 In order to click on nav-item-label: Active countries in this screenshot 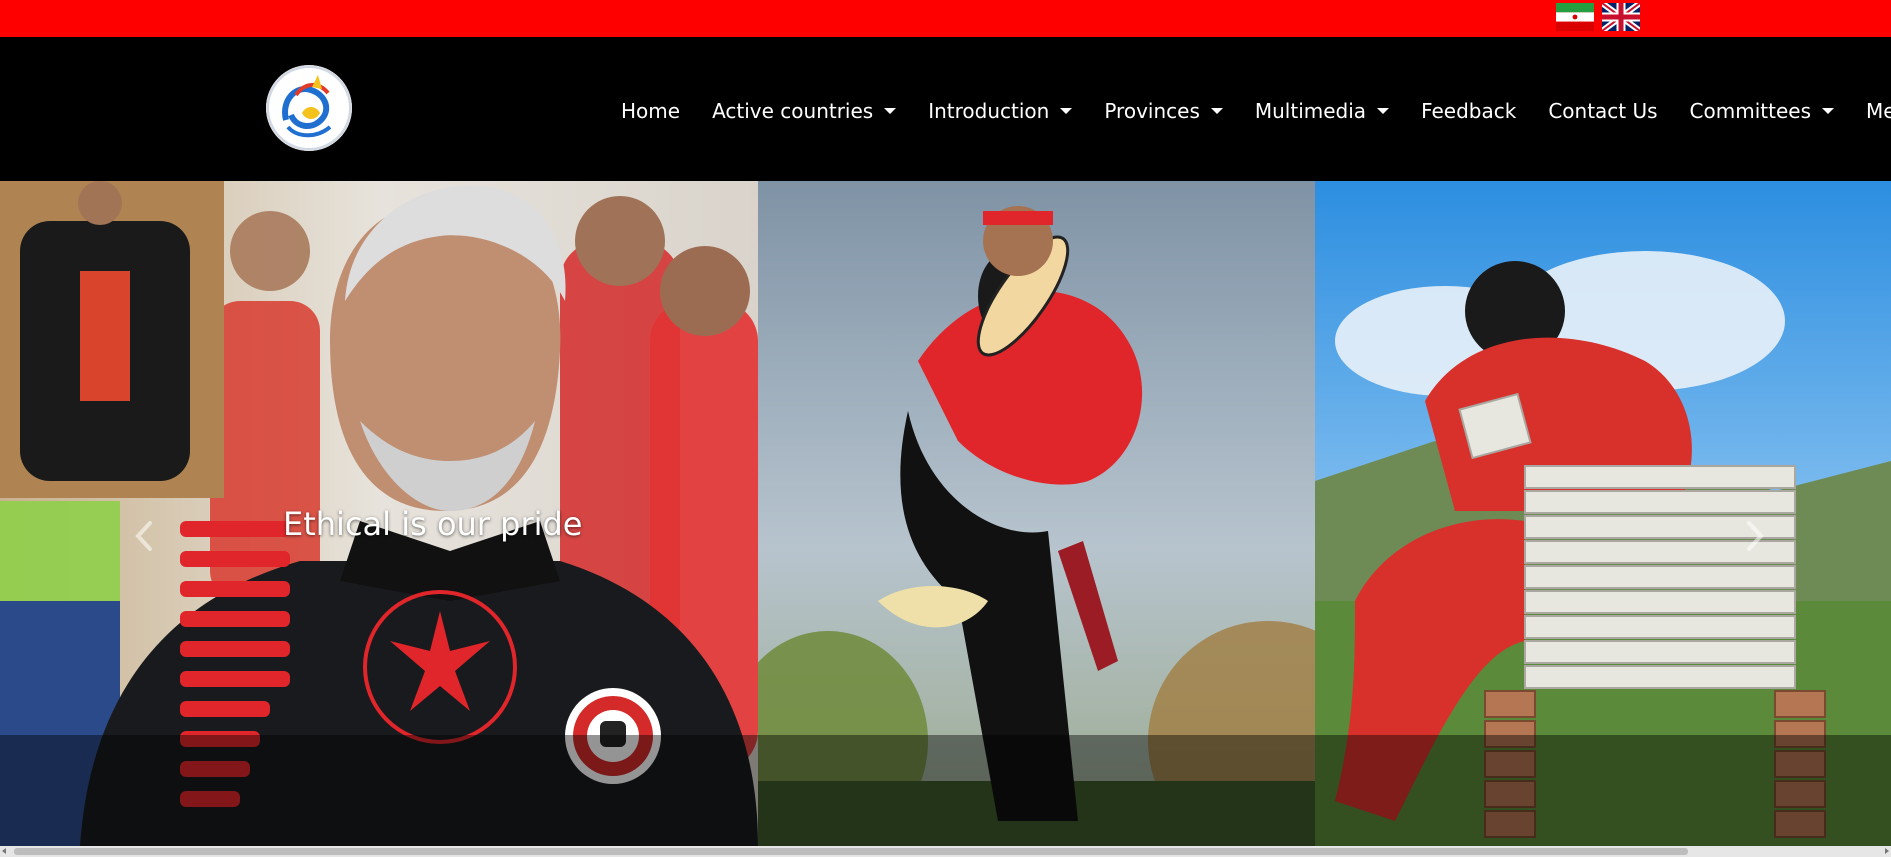, I will do `click(793, 111)`.